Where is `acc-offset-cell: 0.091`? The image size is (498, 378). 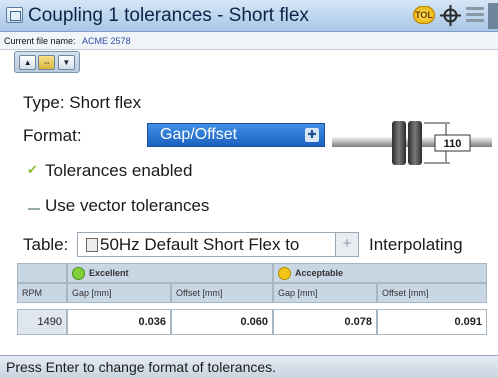 acc-offset-cell: 0.091 is located at coordinates (432, 322).